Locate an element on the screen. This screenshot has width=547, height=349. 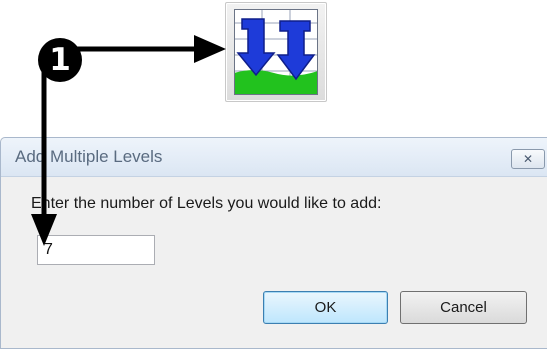
callout-arrowhead-down is located at coordinates (44, 230).